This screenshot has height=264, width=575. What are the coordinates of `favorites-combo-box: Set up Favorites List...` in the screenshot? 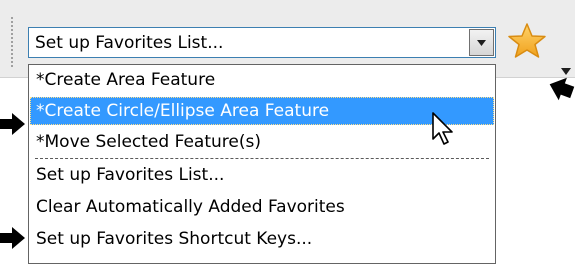 It's located at (262, 42).